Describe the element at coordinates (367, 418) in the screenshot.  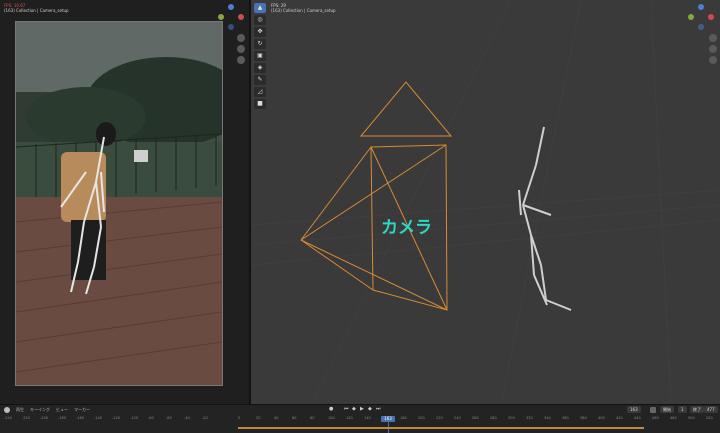
I see `ruler-tick: 140` at that location.